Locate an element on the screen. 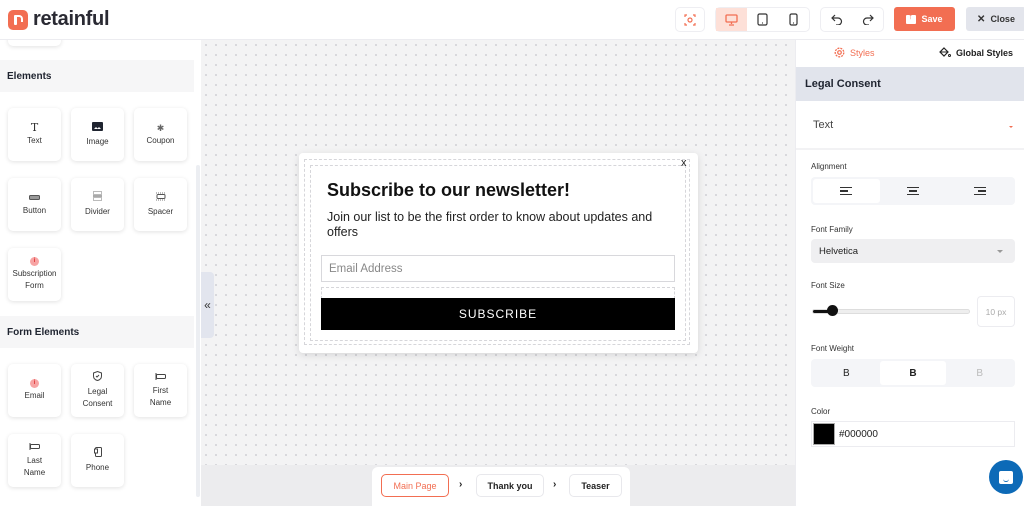  element-tile-phone: Phone is located at coordinates (97, 460).